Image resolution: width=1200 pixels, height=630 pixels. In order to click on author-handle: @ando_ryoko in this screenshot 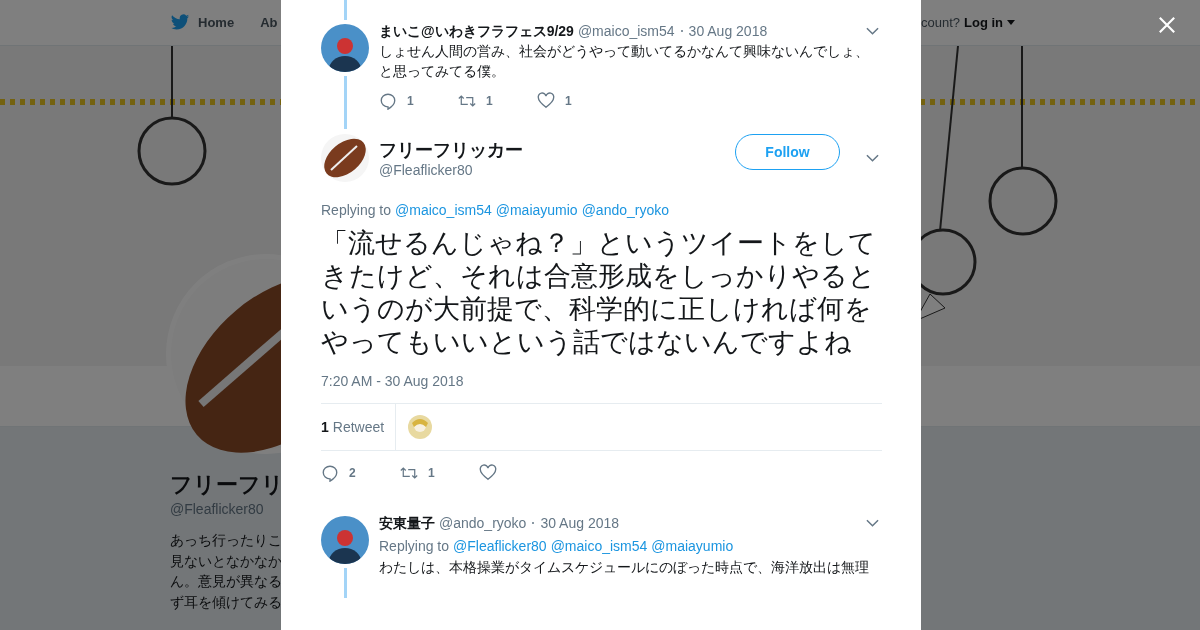, I will do `click(483, 523)`.